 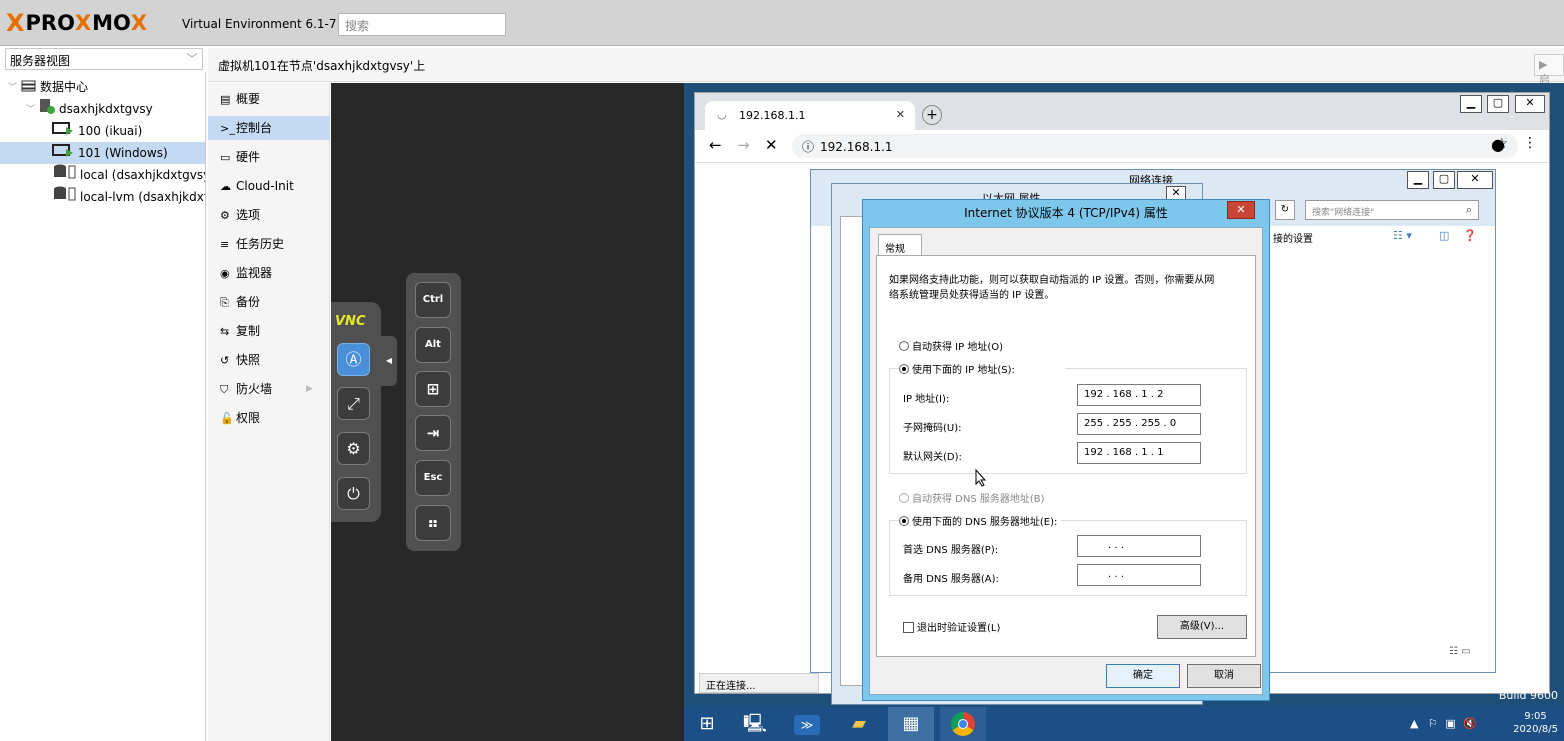 What do you see at coordinates (1241, 210) in the screenshot?
I see `close-dialog-button: ✕` at bounding box center [1241, 210].